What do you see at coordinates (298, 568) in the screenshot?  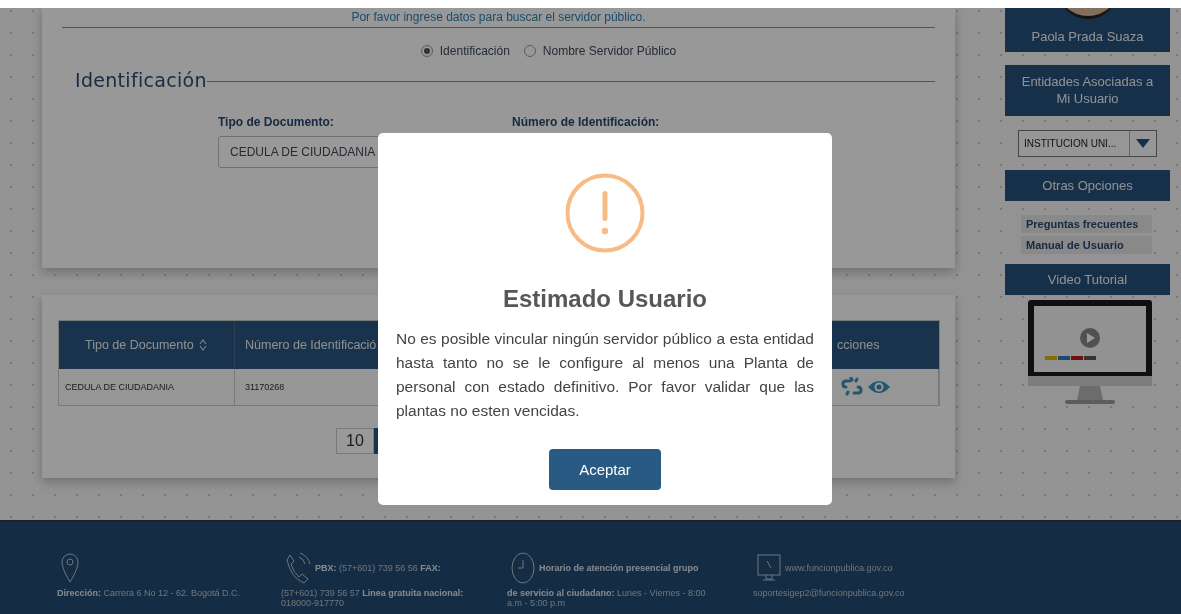 I see `phone-icon` at bounding box center [298, 568].